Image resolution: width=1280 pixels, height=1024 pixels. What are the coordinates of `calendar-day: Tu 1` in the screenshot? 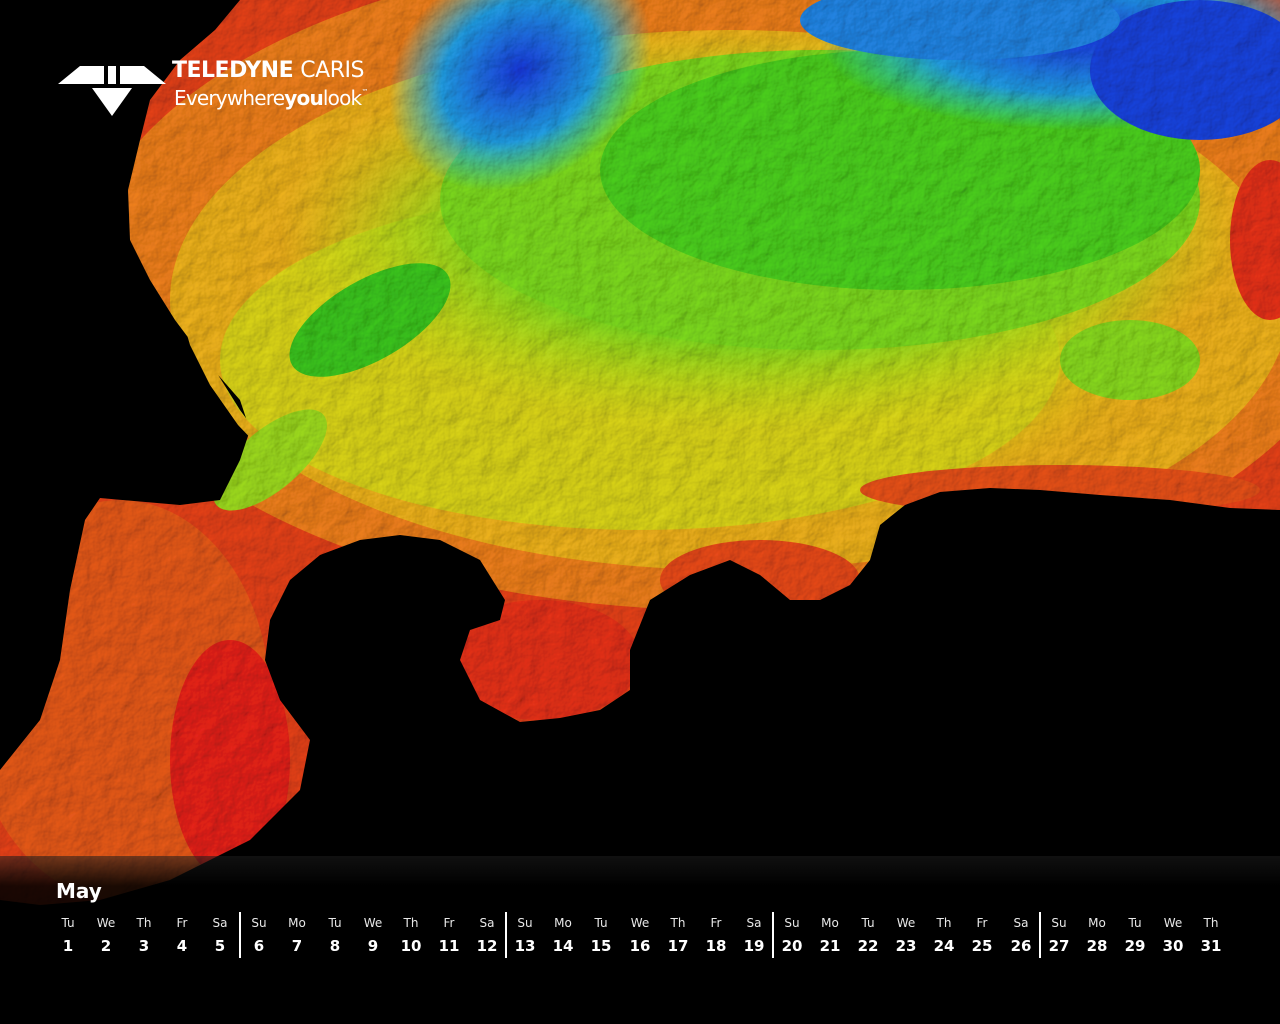 It's located at (68, 937).